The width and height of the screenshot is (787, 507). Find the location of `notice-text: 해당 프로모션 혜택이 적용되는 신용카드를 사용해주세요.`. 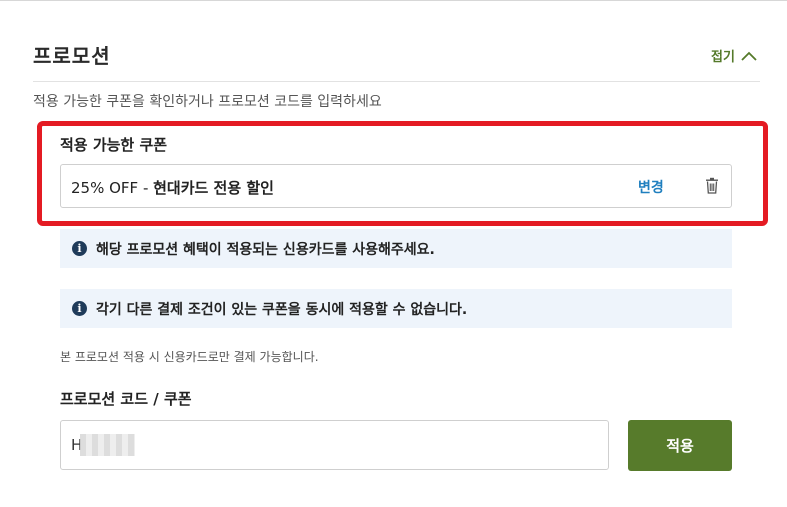

notice-text: 해당 프로모션 혜택이 적용되는 신용카드를 사용해주세요. is located at coordinates (265, 249).